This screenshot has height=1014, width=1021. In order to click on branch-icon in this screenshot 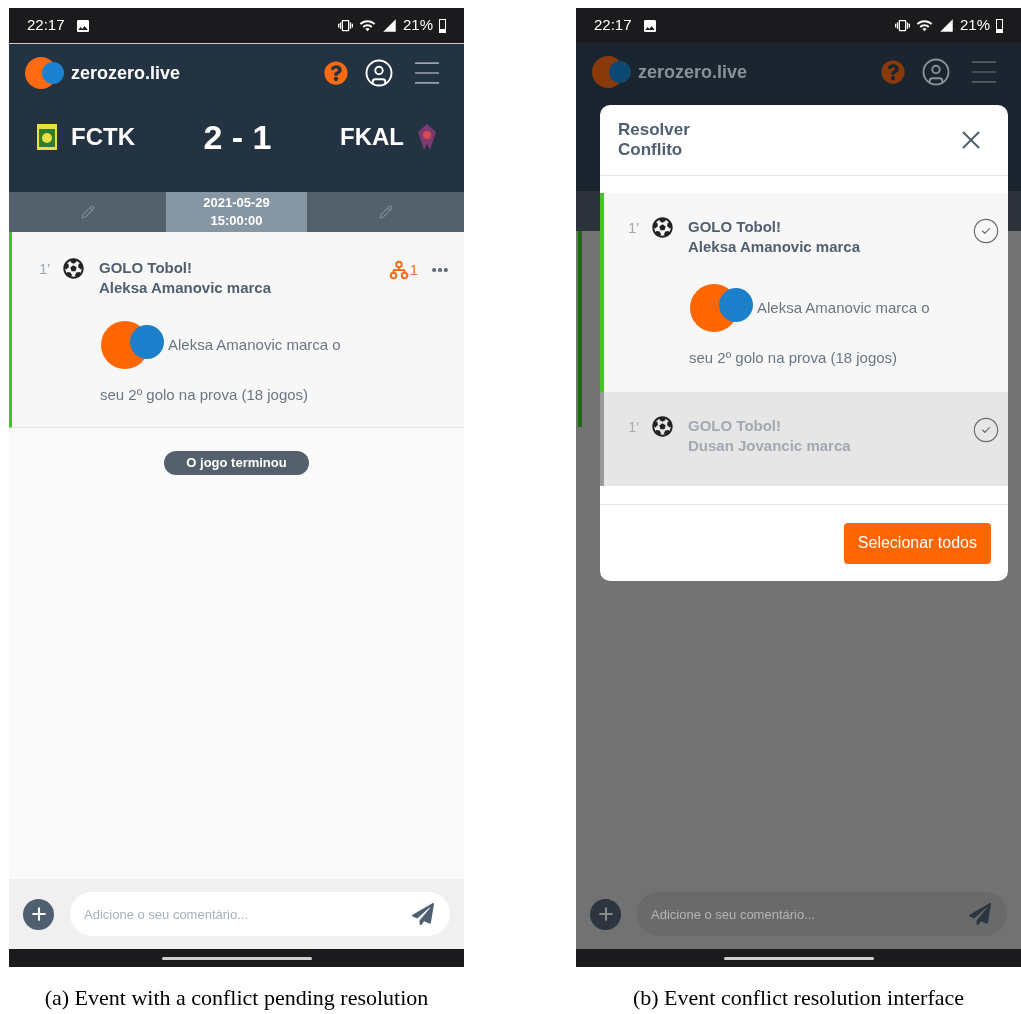, I will do `click(398, 270)`.